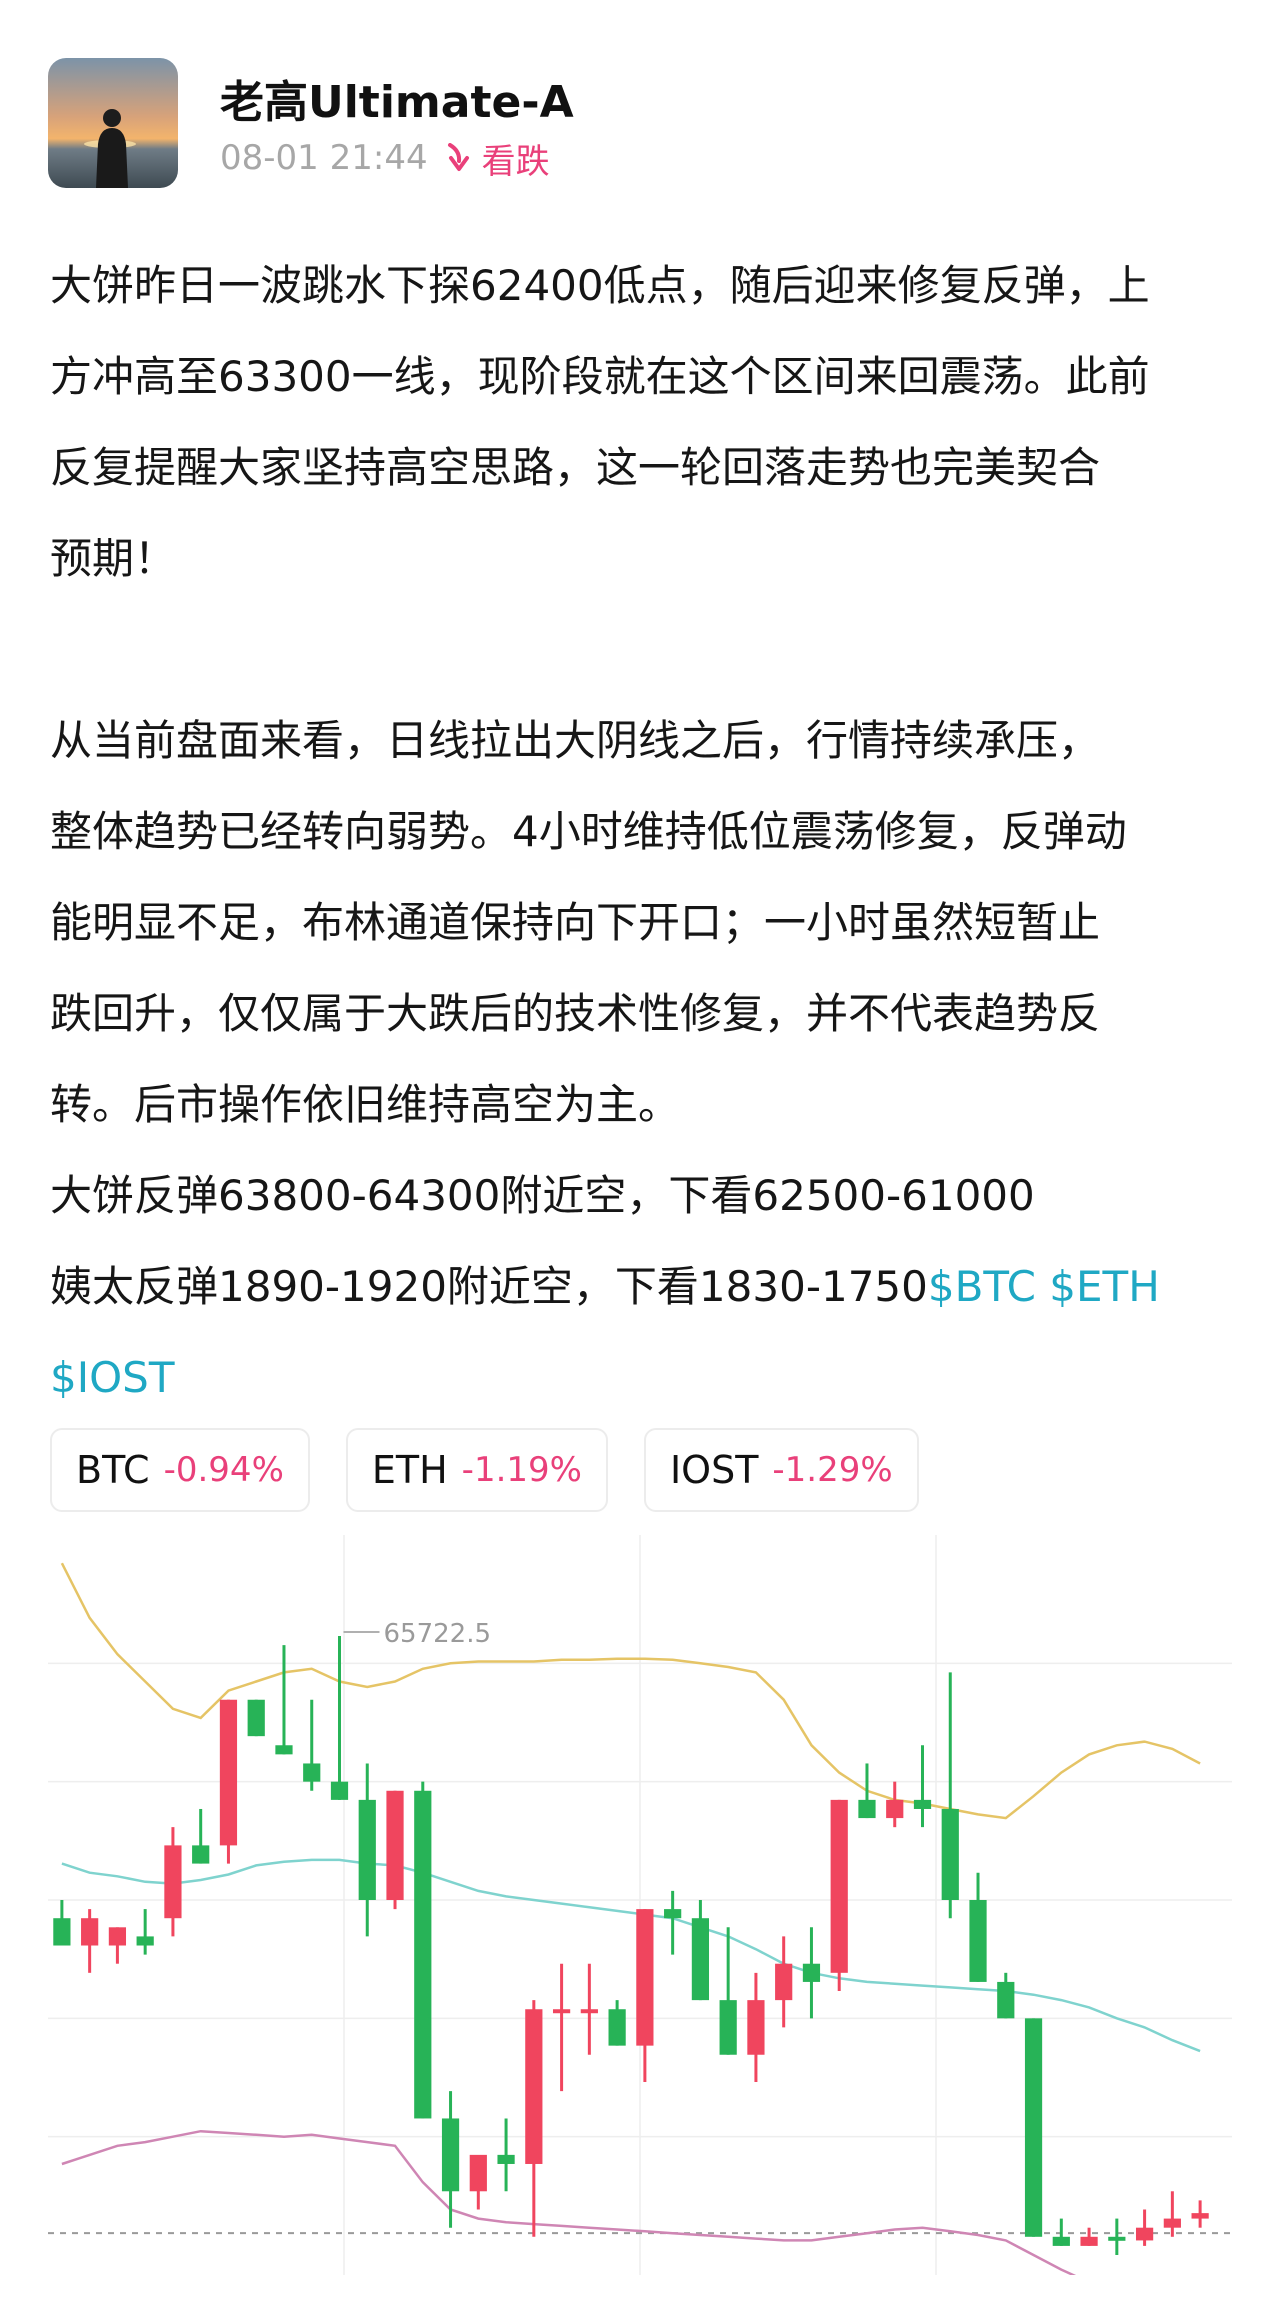 Image resolution: width=1280 pixels, height=2303 pixels. Describe the element at coordinates (600, 376) in the screenshot. I see `body-line: 方冲高至63300一线，现阶段就在这个区间来回震荡。此前` at that location.